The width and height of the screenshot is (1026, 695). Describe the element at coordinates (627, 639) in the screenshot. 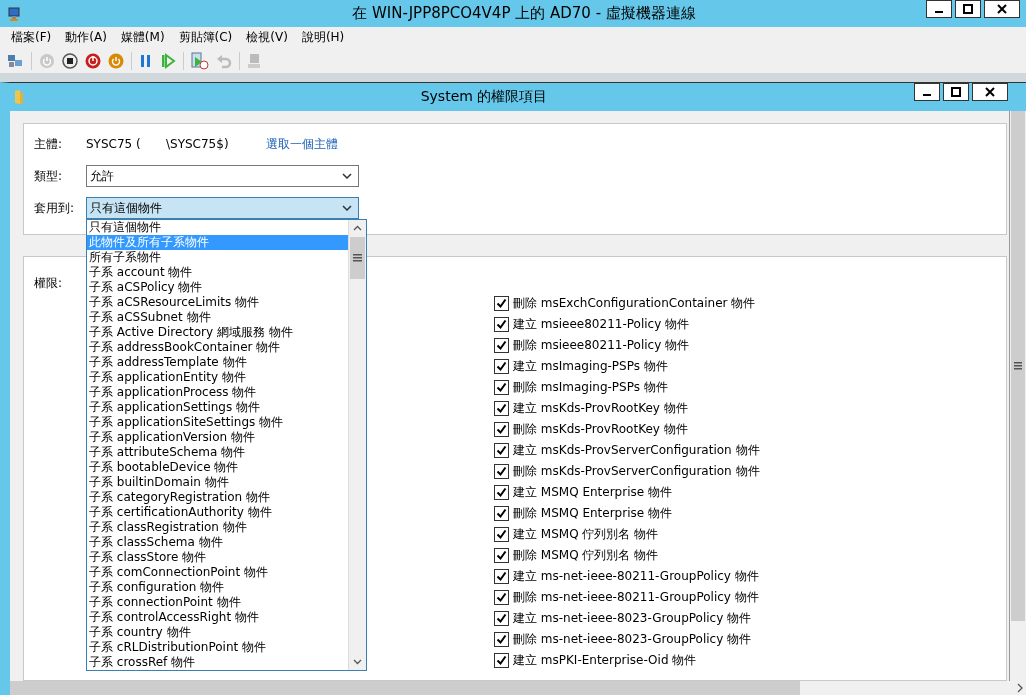

I see `permission-checkbox: 刪除 ms-net-ieee-8023-GroupPolicy 物件` at that location.